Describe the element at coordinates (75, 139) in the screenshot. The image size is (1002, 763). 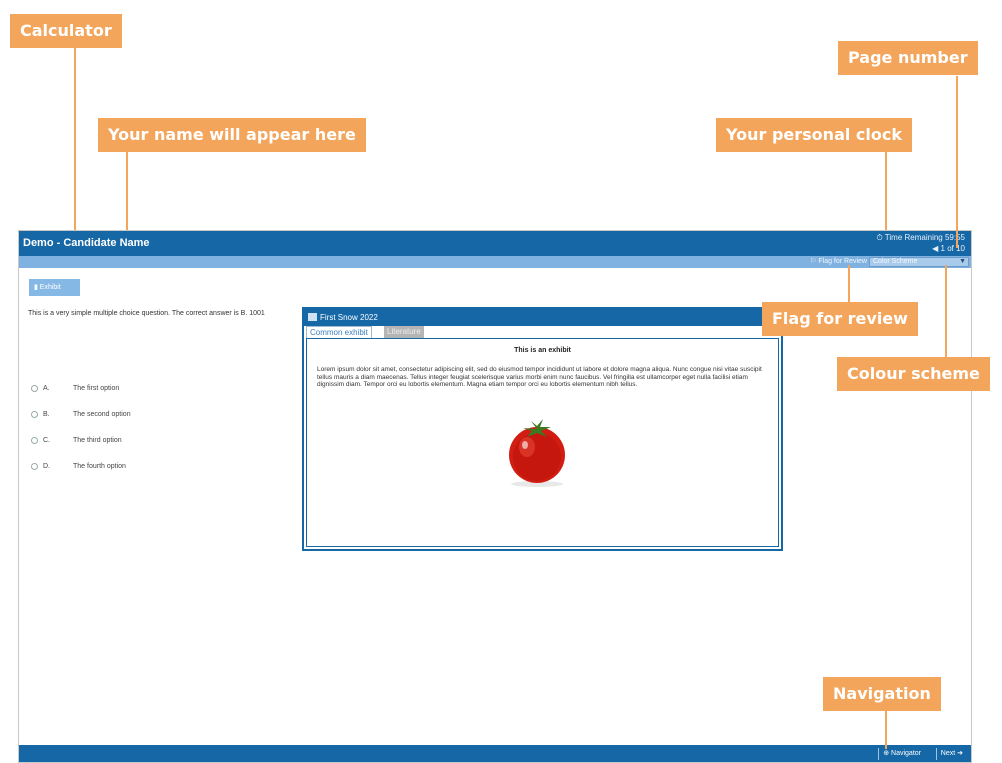
I see `callout-line-calculator` at that location.